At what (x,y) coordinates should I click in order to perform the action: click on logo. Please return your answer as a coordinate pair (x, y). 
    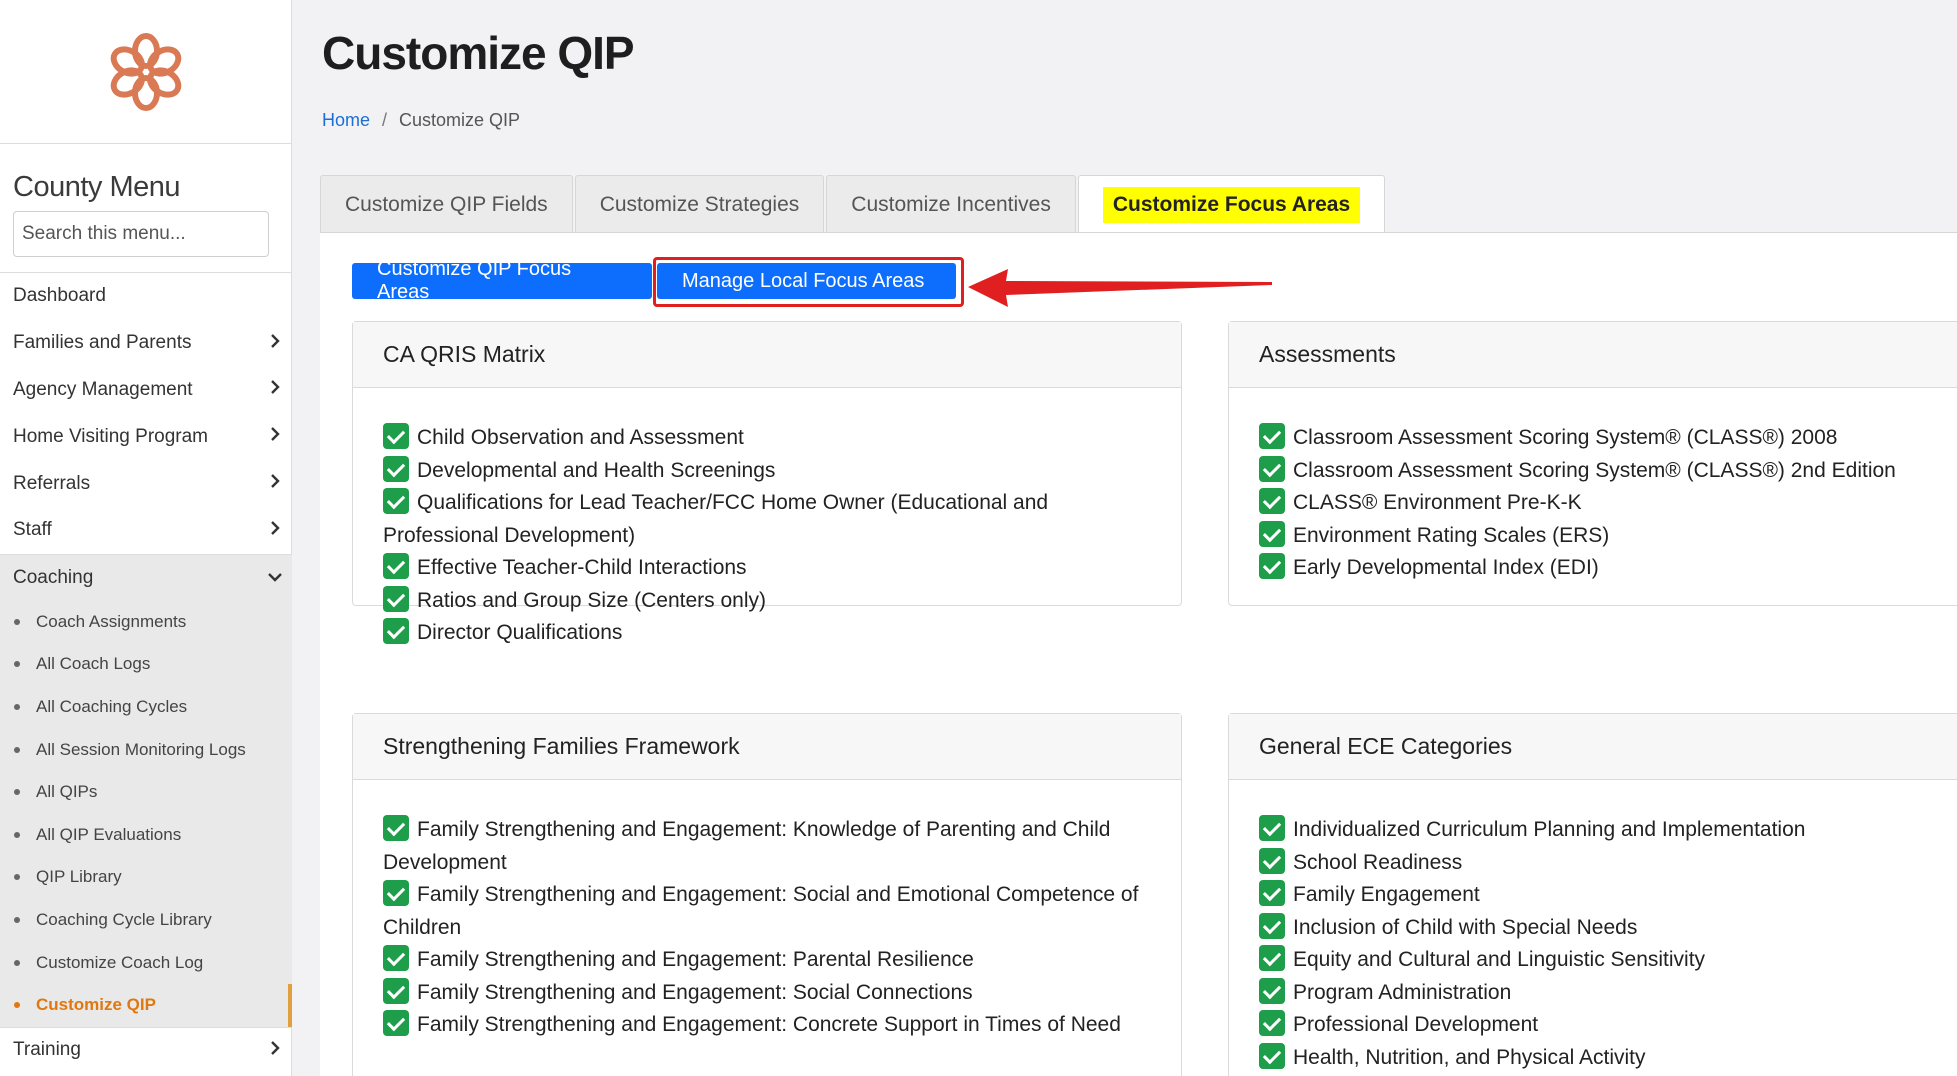
    Looking at the image, I should click on (145, 72).